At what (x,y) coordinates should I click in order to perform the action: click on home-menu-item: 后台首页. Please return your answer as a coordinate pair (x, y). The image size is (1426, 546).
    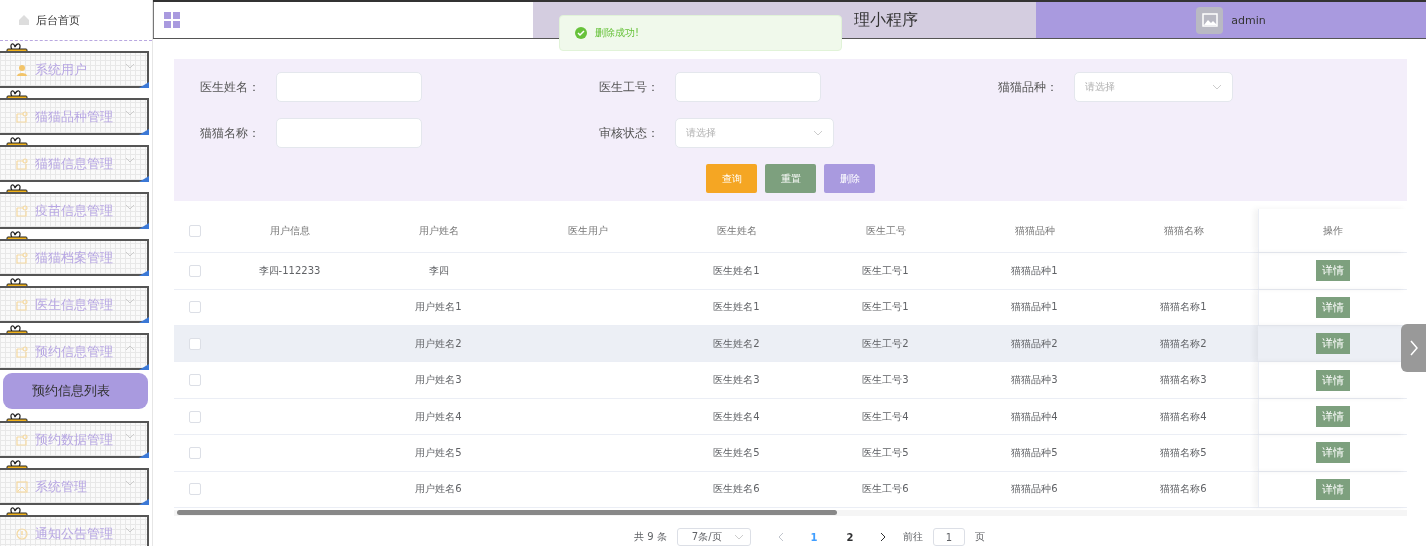
    Looking at the image, I should click on (76, 20).